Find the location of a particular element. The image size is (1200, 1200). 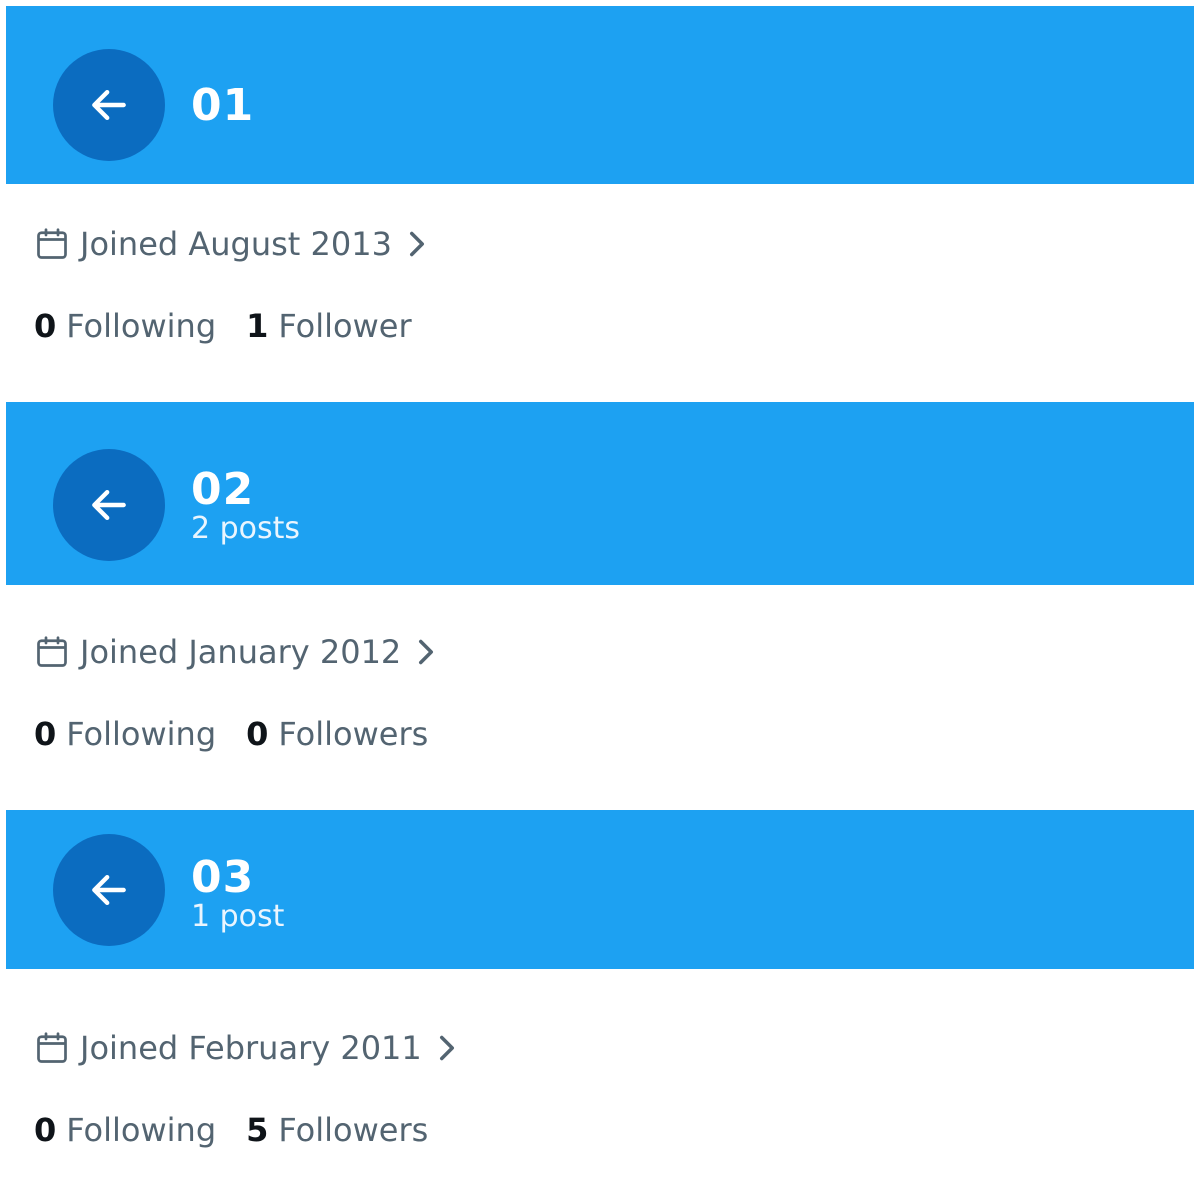

followers-count: 0 is located at coordinates (257, 734).